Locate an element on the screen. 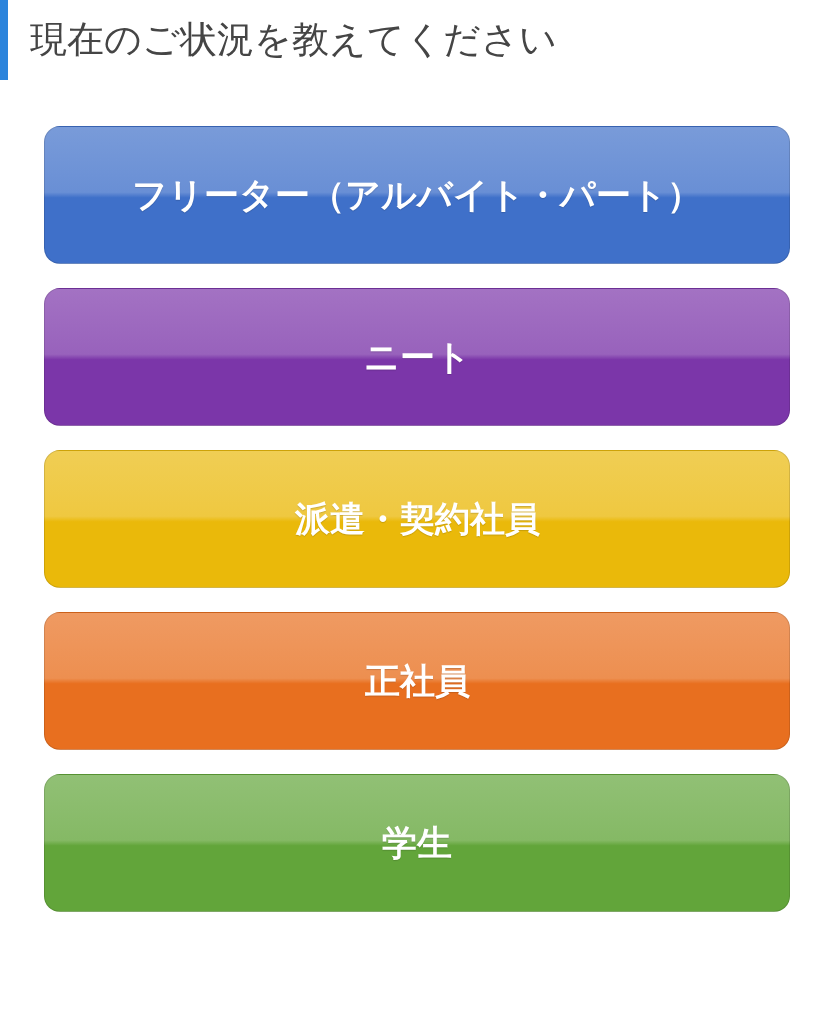 The height and width of the screenshot is (1024, 833). option-button: フリーター（アルバイト・パート） is located at coordinates (417, 194).